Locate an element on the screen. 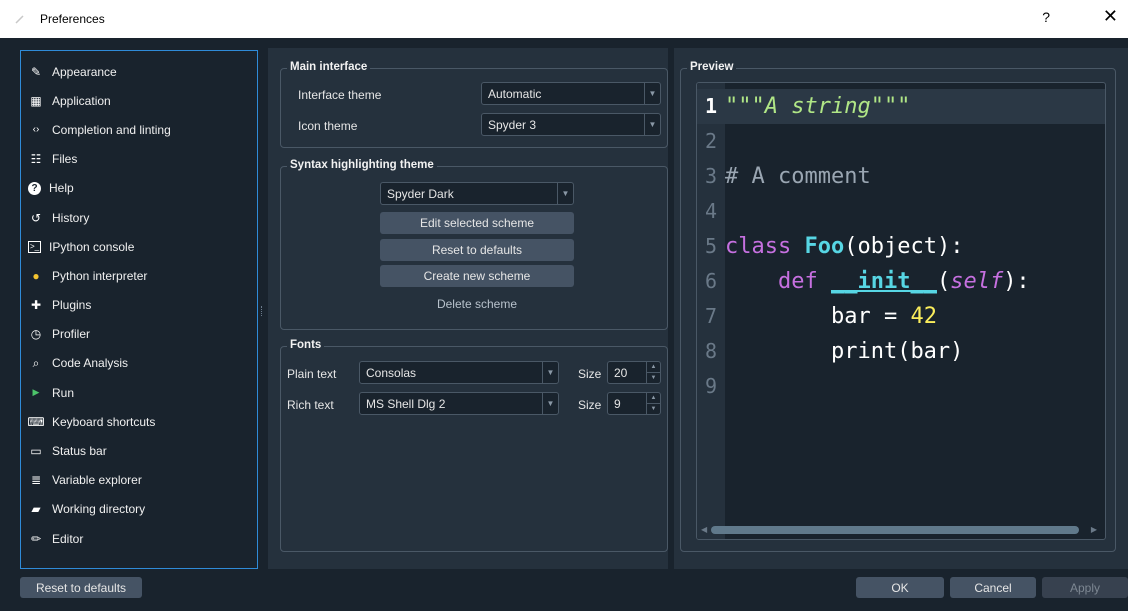 Image resolution: width=1128 pixels, height=611 pixels. sidebar-item-files: ☷ Files is located at coordinates (139, 159).